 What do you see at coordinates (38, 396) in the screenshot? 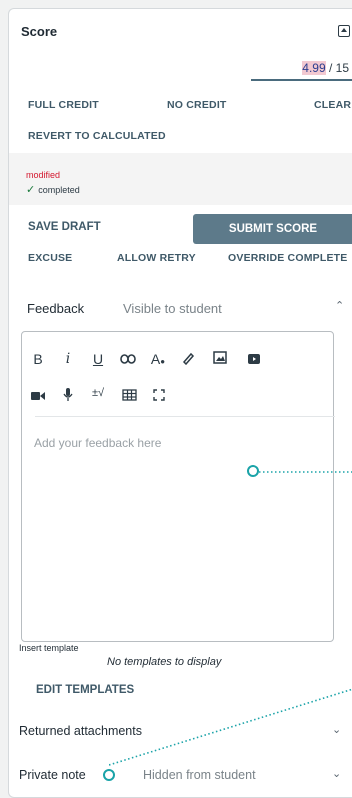
I see `video-icon` at bounding box center [38, 396].